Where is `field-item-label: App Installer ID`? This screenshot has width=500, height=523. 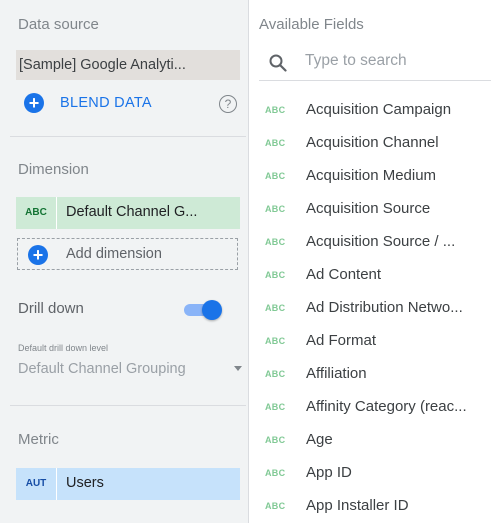
field-item-label: App Installer ID is located at coordinates (357, 505).